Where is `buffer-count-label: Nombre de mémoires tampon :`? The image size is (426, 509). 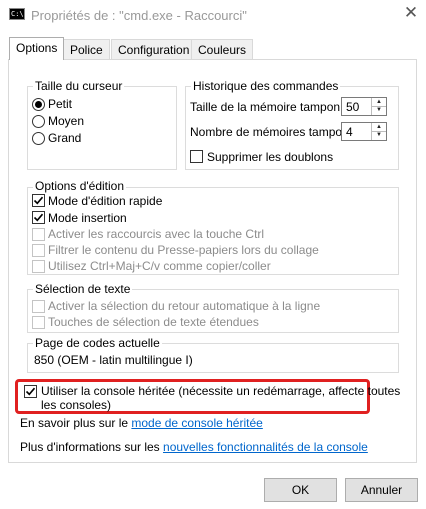
buffer-count-label: Nombre de mémoires tampon : is located at coordinates (273, 132).